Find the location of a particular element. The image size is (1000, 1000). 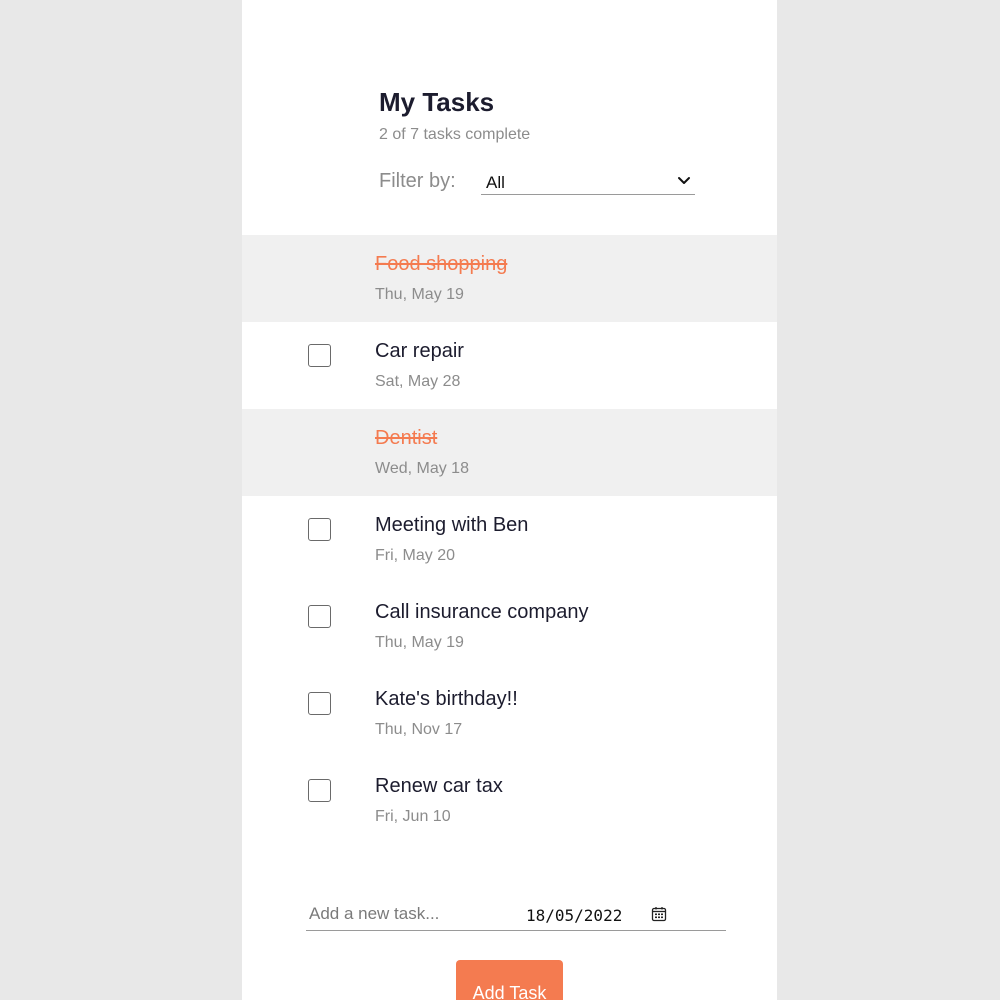

task-name: Call insurance company is located at coordinates (482, 612).